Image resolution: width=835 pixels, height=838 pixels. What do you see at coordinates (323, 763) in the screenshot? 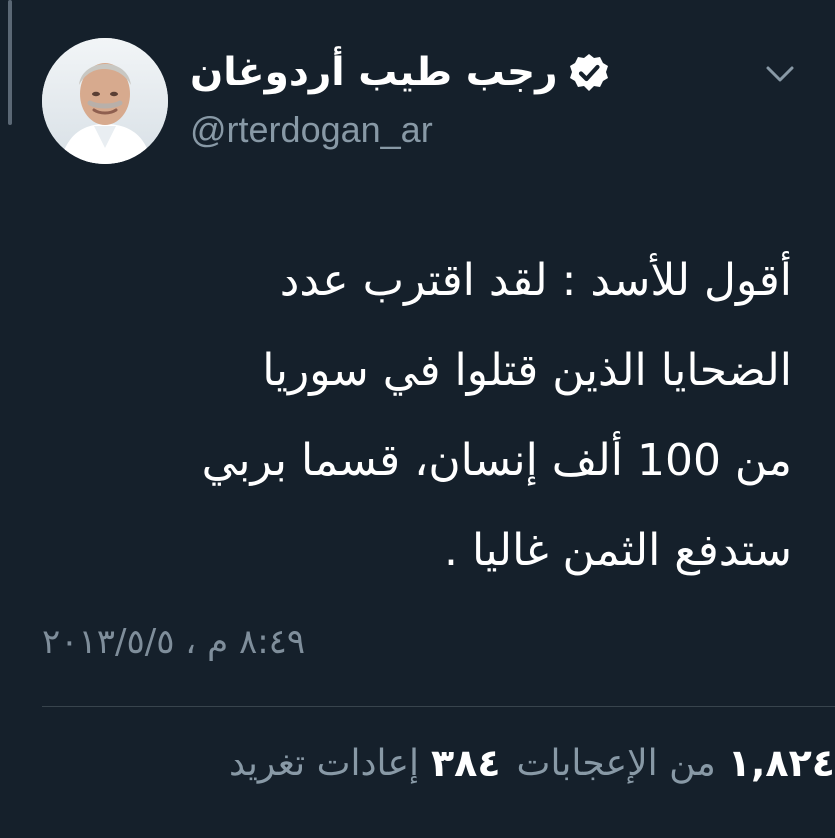
I see `retweets-label: إعادات تغريد` at bounding box center [323, 763].